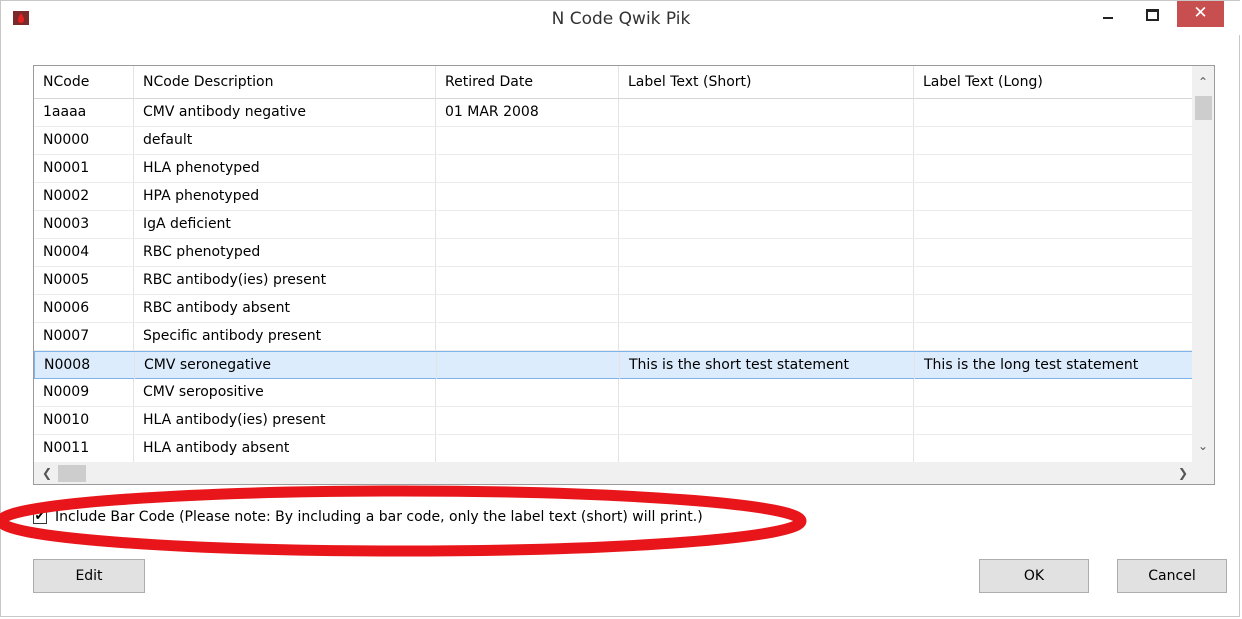  I want to click on ncode-cell: N0004, so click(84, 252).